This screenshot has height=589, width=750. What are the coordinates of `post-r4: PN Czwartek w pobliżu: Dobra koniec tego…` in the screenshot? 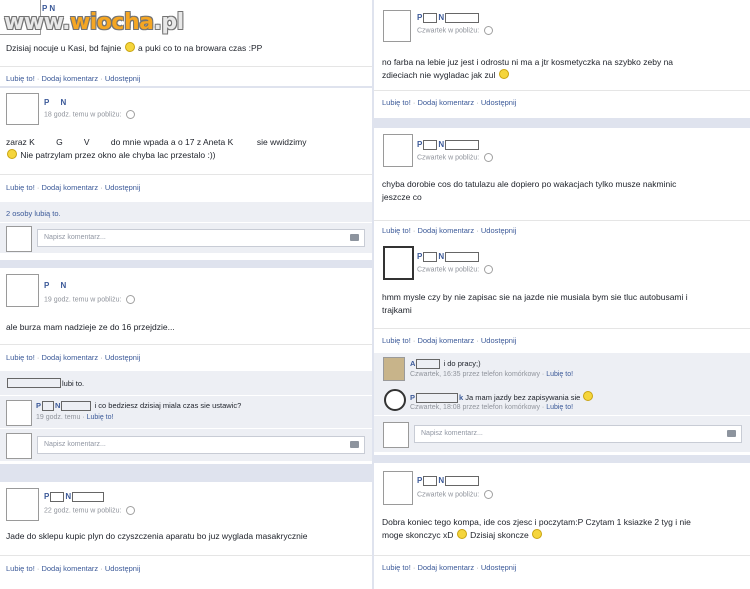 It's located at (562, 526).